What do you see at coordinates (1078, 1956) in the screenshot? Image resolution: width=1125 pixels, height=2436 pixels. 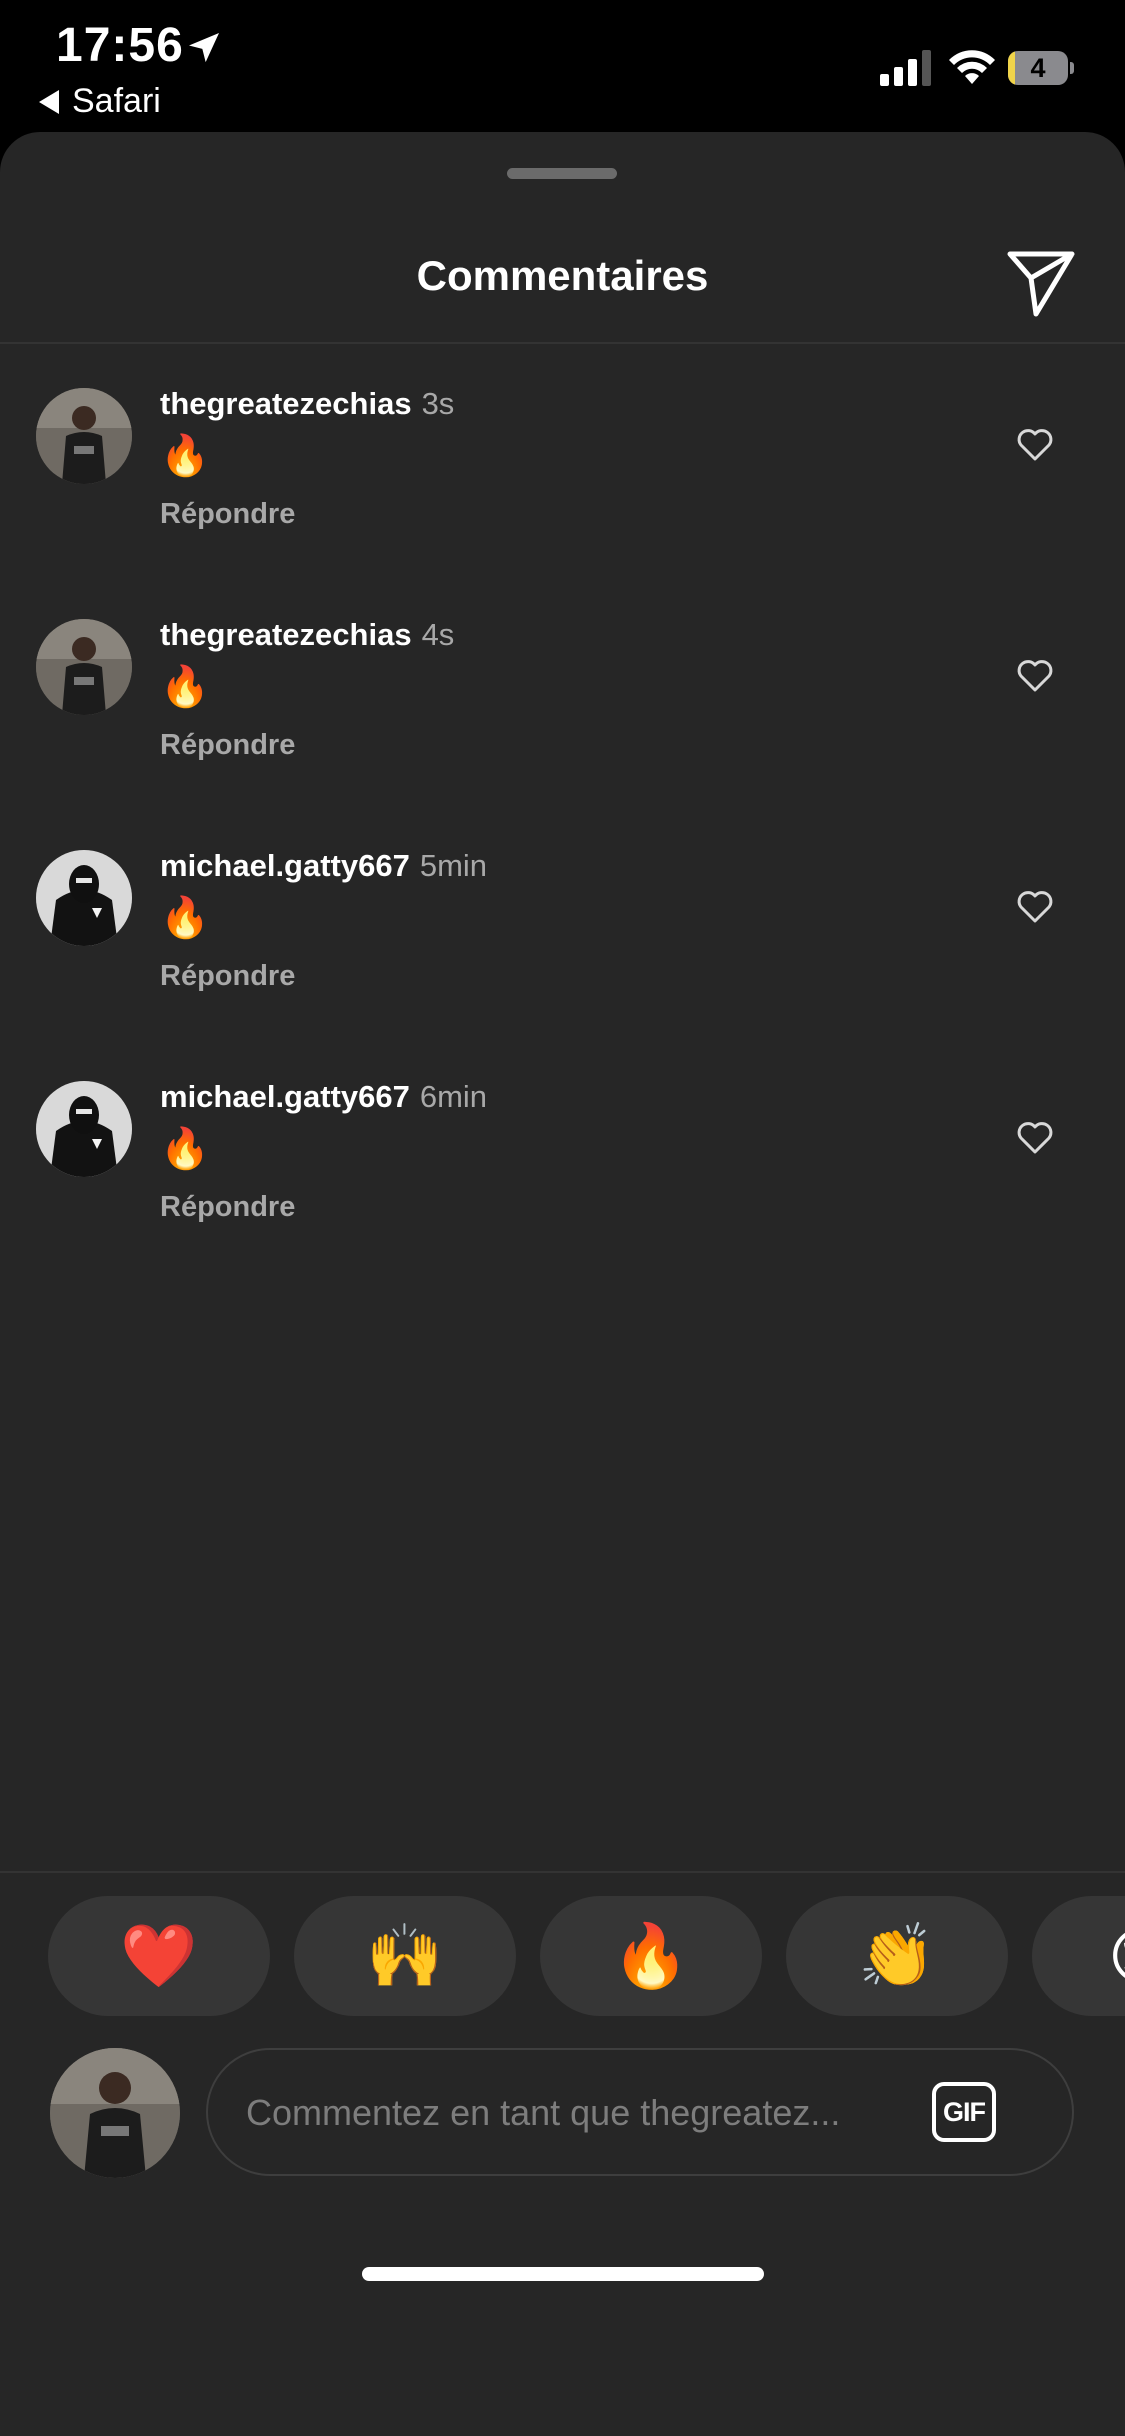 I see `reaction-crying-button: 😢` at bounding box center [1078, 1956].